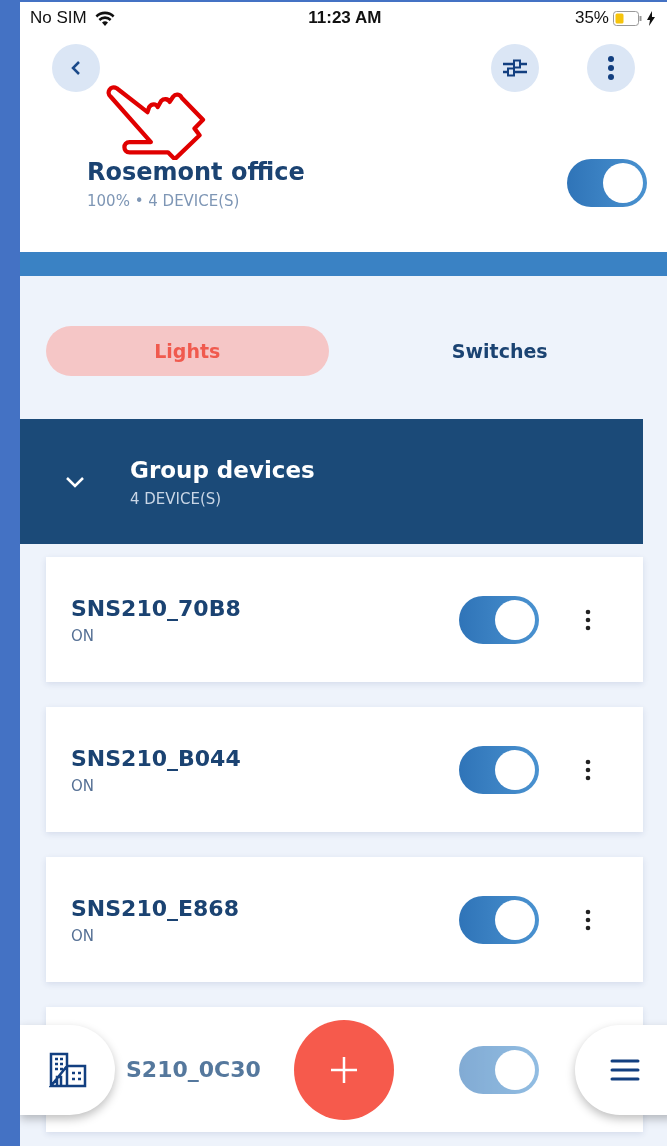  Describe the element at coordinates (345, 18) in the screenshot. I see `clock-time: 11:23 AM` at that location.